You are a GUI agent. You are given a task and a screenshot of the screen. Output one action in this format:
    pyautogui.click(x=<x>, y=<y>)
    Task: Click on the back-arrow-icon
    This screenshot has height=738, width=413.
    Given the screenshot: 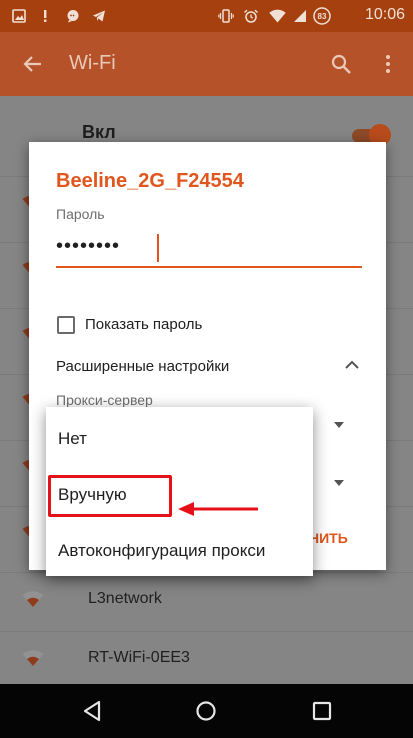 What is the action you would take?
    pyautogui.click(x=32, y=64)
    